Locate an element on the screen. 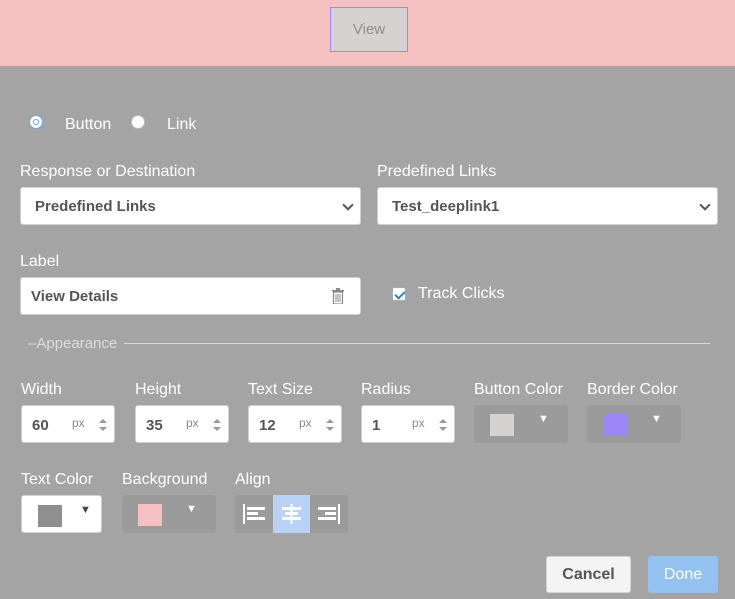 Image resolution: width=735 pixels, height=599 pixels. width-label: Width is located at coordinates (41, 389).